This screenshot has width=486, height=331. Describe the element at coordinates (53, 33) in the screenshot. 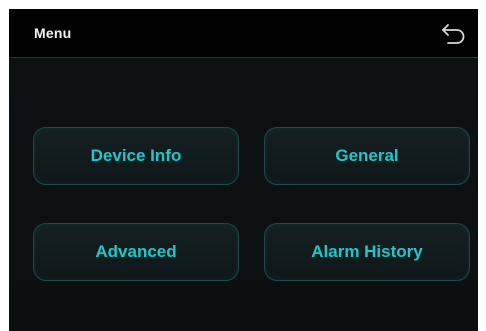

I see `page-title: Menu` at that location.